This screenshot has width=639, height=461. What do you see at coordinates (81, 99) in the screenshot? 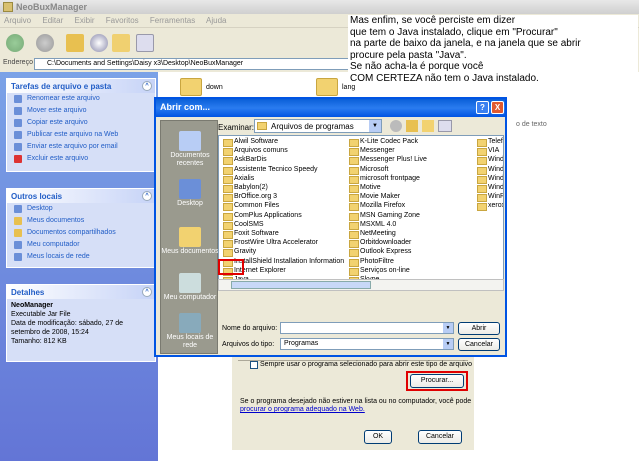
I see `task-rename: Renomear este arquivo` at bounding box center [81, 99].